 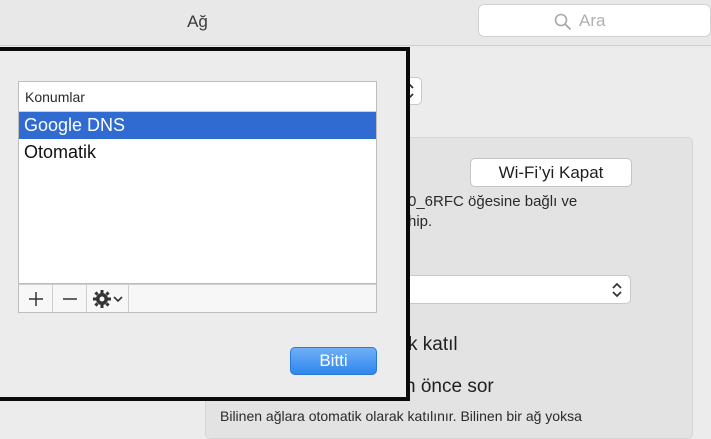 What do you see at coordinates (513, 289) in the screenshot?
I see `network-name-select` at bounding box center [513, 289].